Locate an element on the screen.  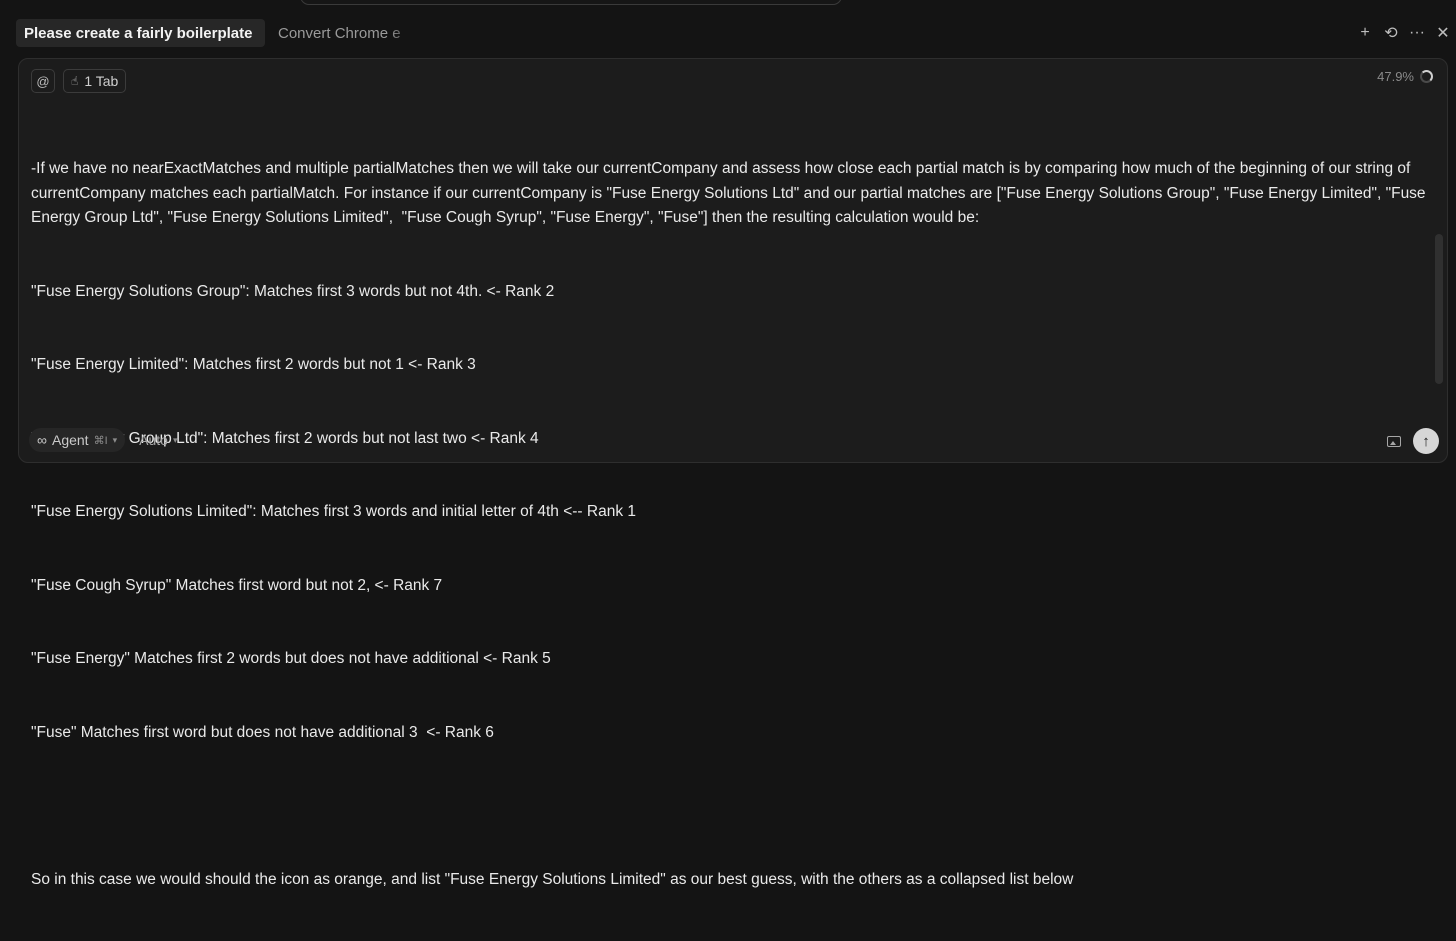
context-chip-label: 1 Tab is located at coordinates (101, 81).